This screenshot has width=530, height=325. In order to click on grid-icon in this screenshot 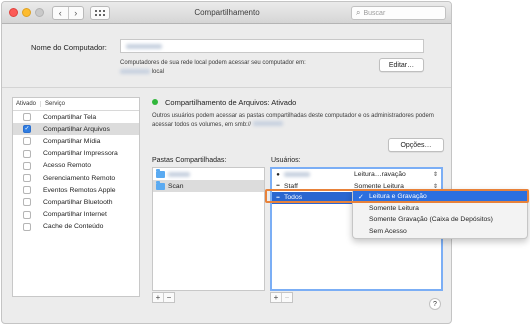, I will do `click(100, 12)`.